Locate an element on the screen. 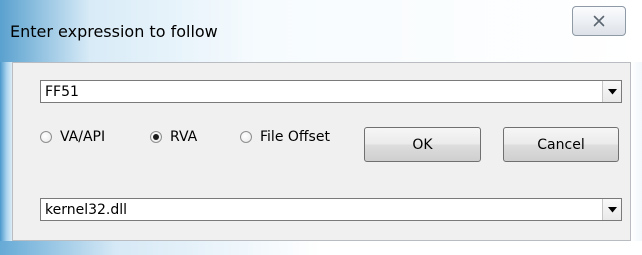 Image resolution: width=642 pixels, height=255 pixels. radio-rva-label: RVA is located at coordinates (184, 137).